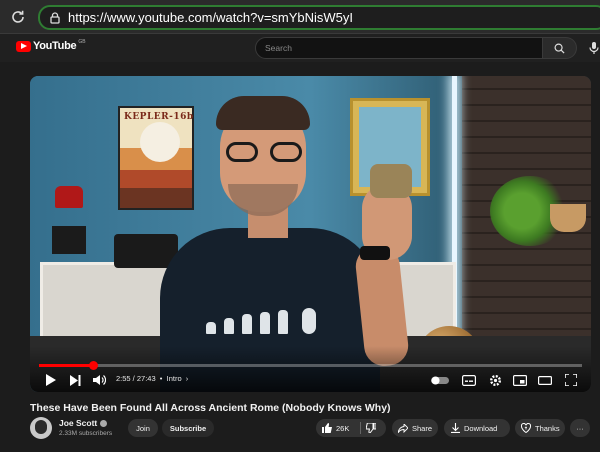  I want to click on more-actions-button: ···, so click(580, 428).